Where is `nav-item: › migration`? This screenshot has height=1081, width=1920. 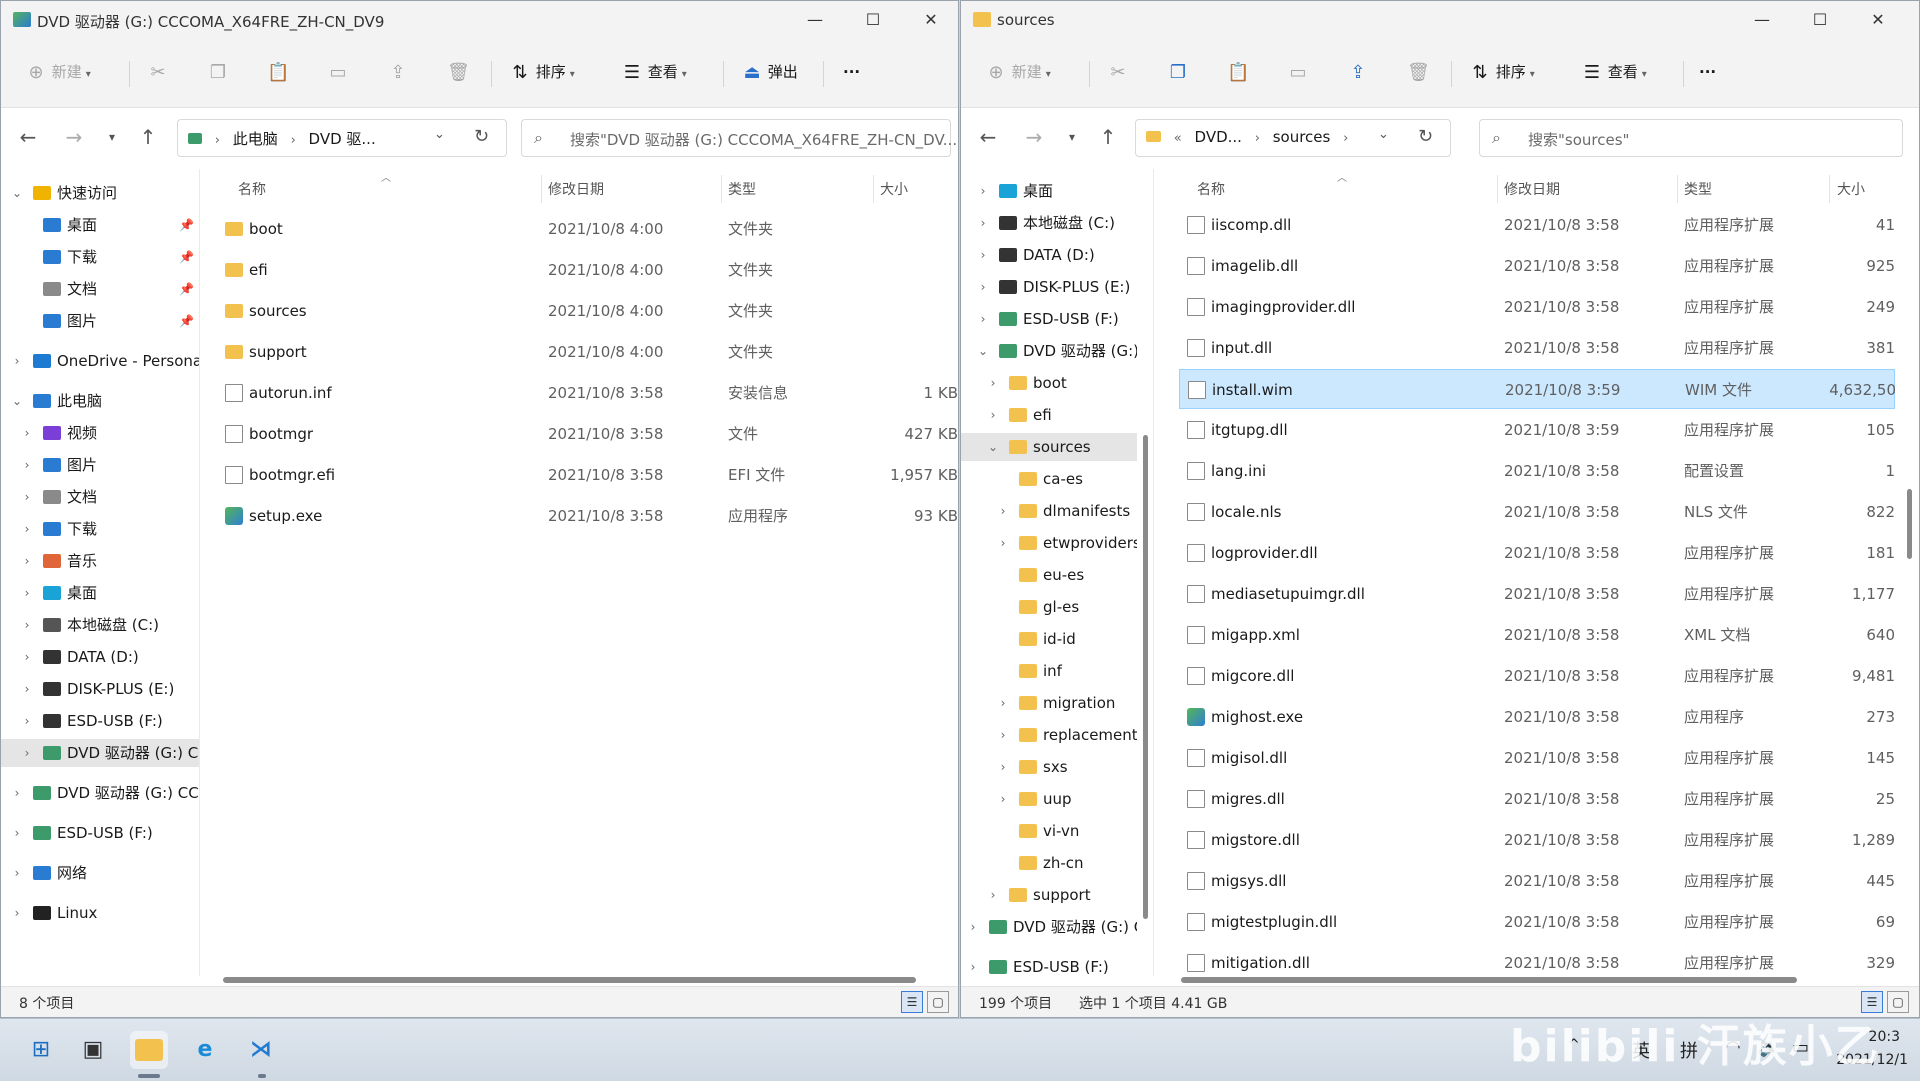
nav-item: › migration is located at coordinates (1049, 703).